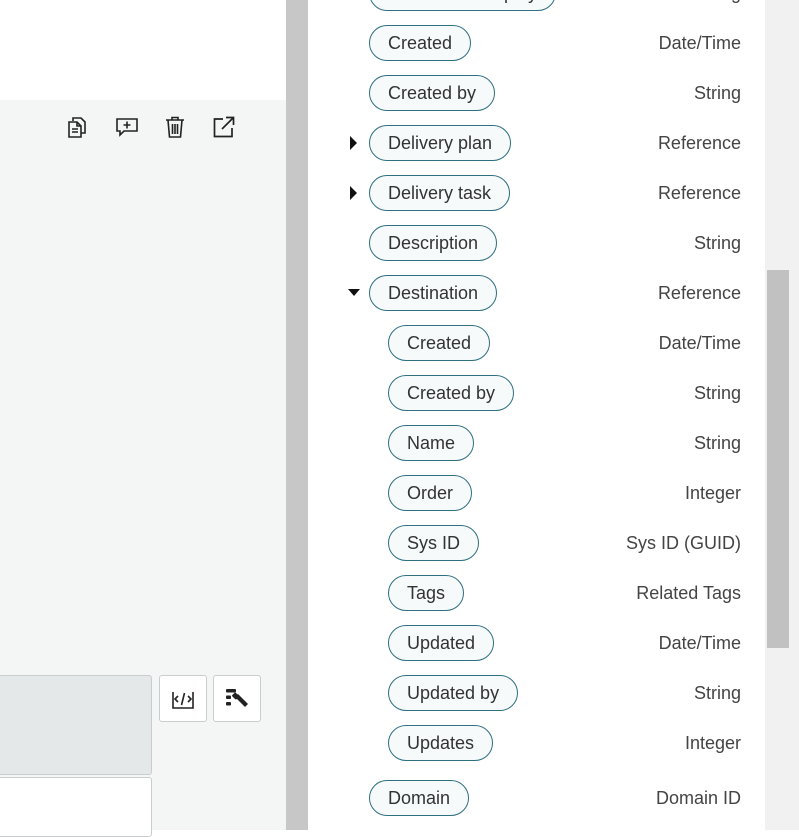  What do you see at coordinates (441, 643) in the screenshot?
I see `field-pill: Updated` at bounding box center [441, 643].